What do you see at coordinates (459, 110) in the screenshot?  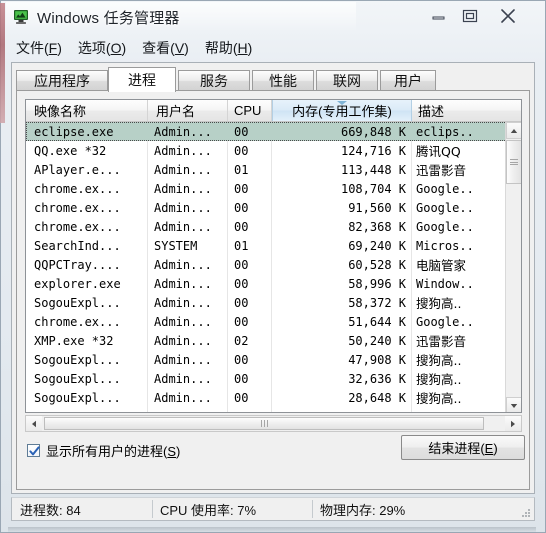 I see `column-header-description: 描述` at bounding box center [459, 110].